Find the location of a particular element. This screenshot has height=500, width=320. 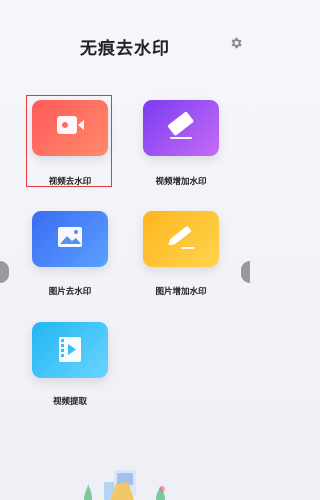

tool-card-video-add is located at coordinates (181, 128).